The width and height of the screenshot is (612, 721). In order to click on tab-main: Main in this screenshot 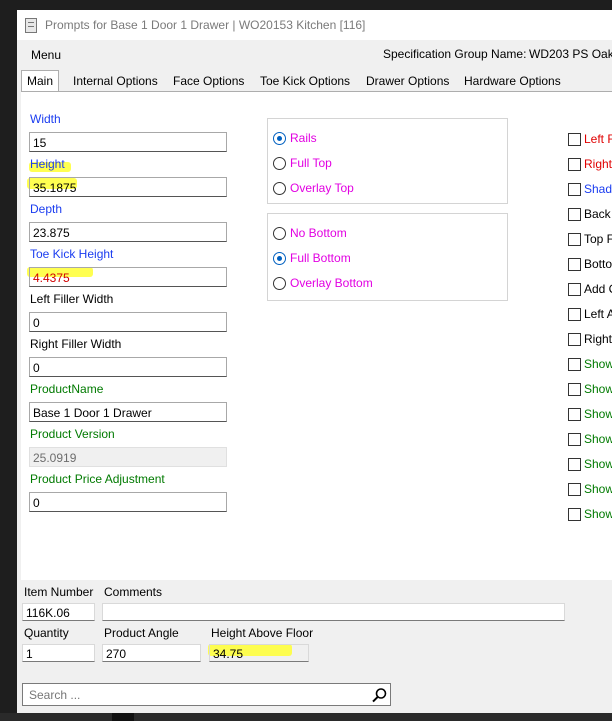, I will do `click(40, 81)`.